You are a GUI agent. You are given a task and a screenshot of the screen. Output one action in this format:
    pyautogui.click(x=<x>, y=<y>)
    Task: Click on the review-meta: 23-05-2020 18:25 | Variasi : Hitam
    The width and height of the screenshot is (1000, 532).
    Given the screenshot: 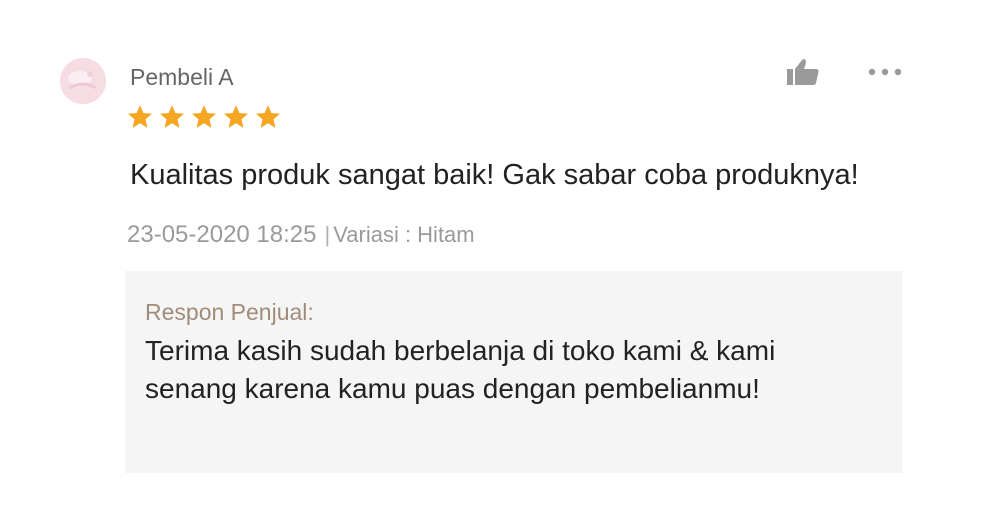 What is the action you would take?
    pyautogui.click(x=301, y=235)
    